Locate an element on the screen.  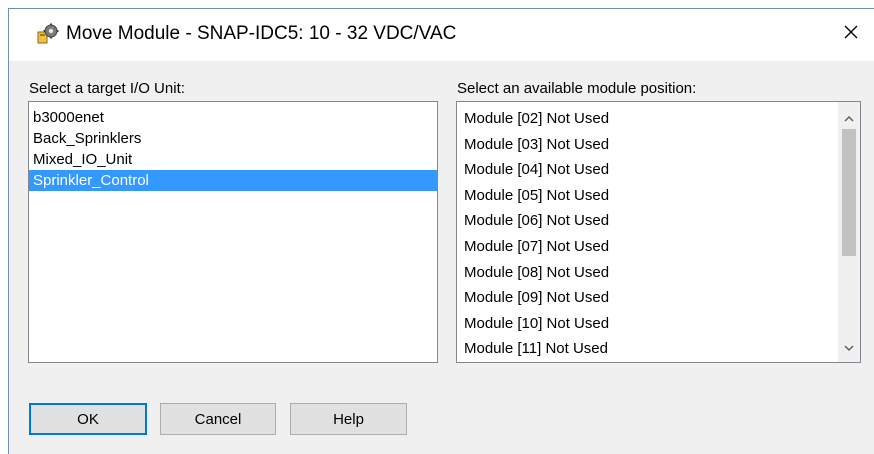
close-icon is located at coordinates (851, 34).